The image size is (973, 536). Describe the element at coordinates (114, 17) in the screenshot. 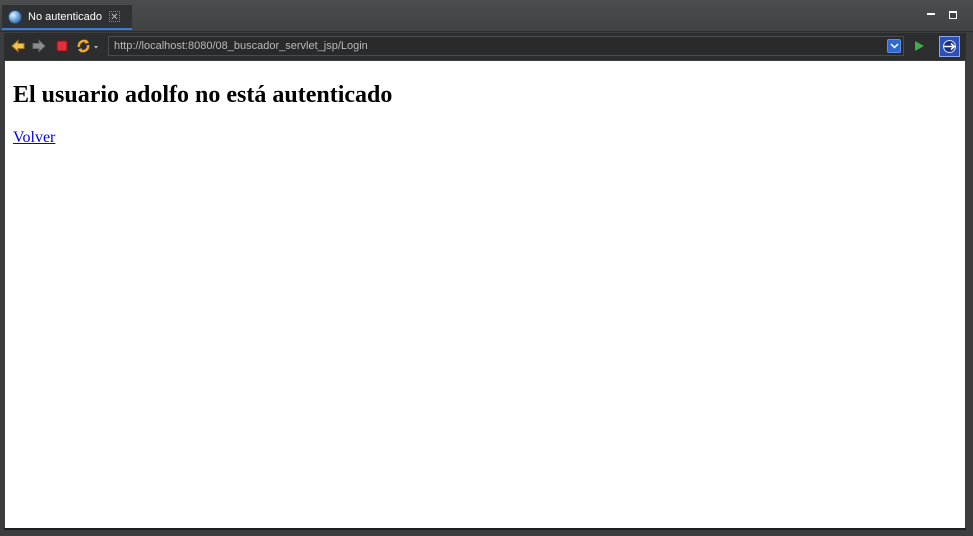

I see `close-icon: ✕` at that location.